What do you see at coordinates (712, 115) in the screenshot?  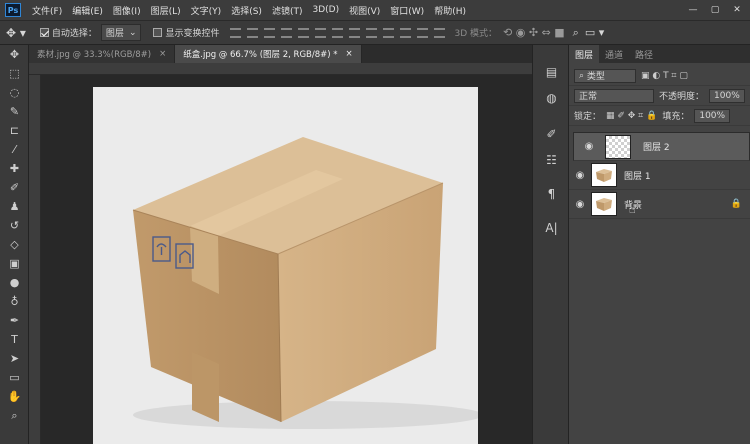 I see `fill-input: 100%` at bounding box center [712, 115].